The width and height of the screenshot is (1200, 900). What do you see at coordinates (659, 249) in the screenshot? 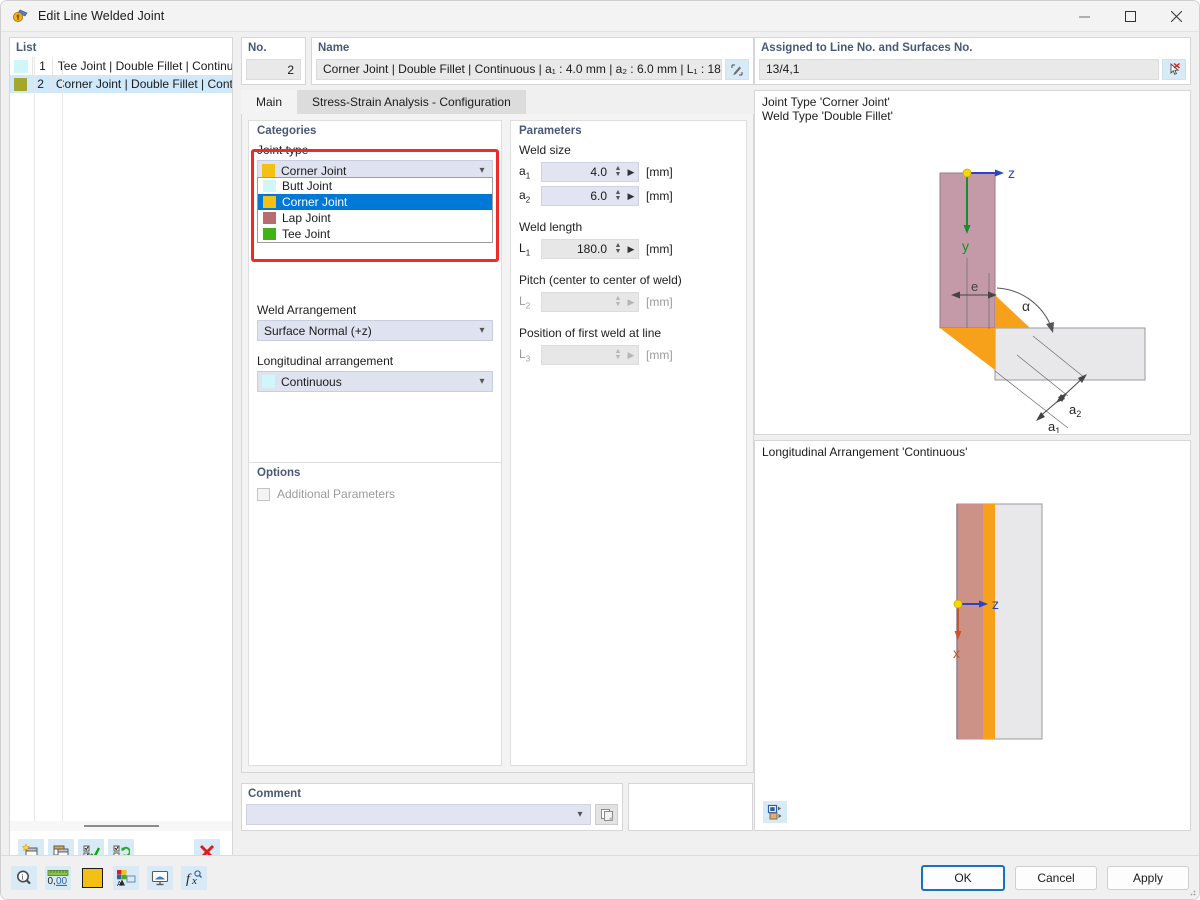
I see `l1-unit: [mm]` at bounding box center [659, 249].